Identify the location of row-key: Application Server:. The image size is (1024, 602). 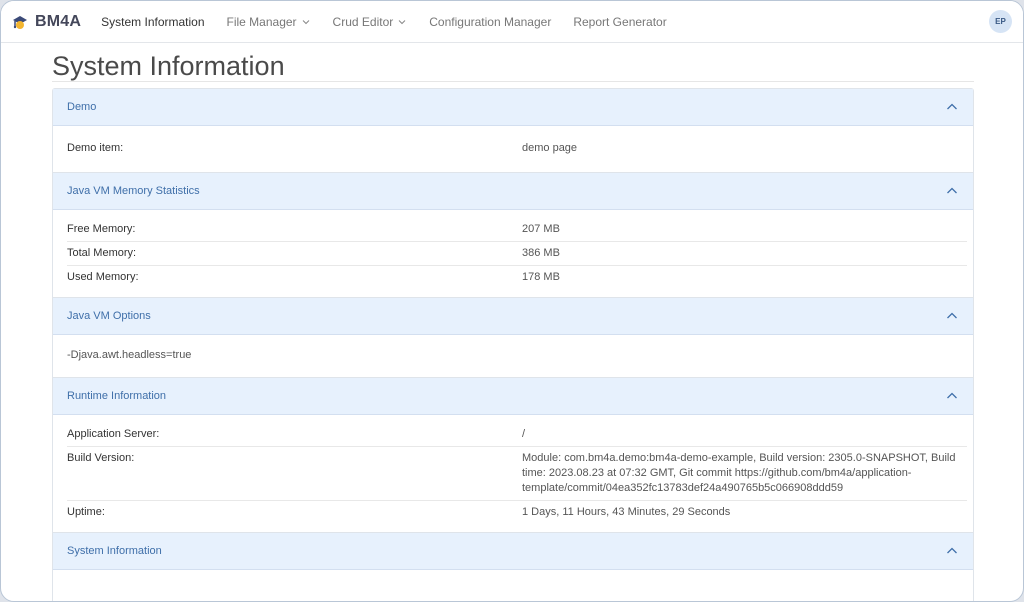
(113, 434).